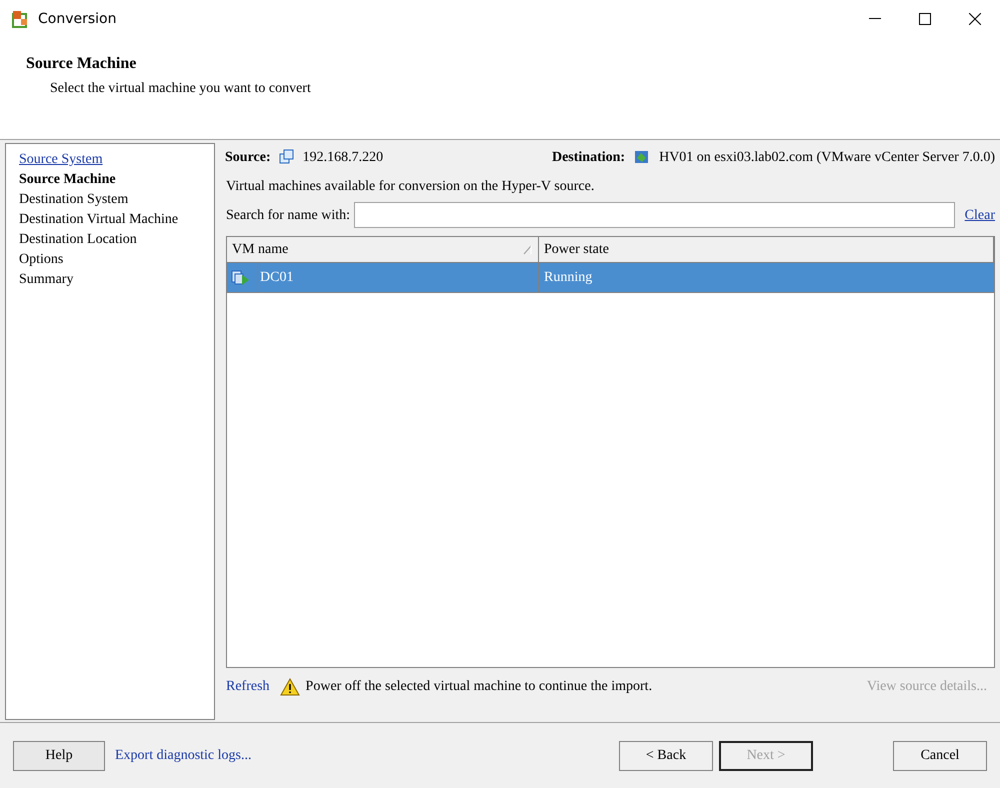 The image size is (1000, 788). What do you see at coordinates (383, 249) in the screenshot?
I see `column-header: VM name` at bounding box center [383, 249].